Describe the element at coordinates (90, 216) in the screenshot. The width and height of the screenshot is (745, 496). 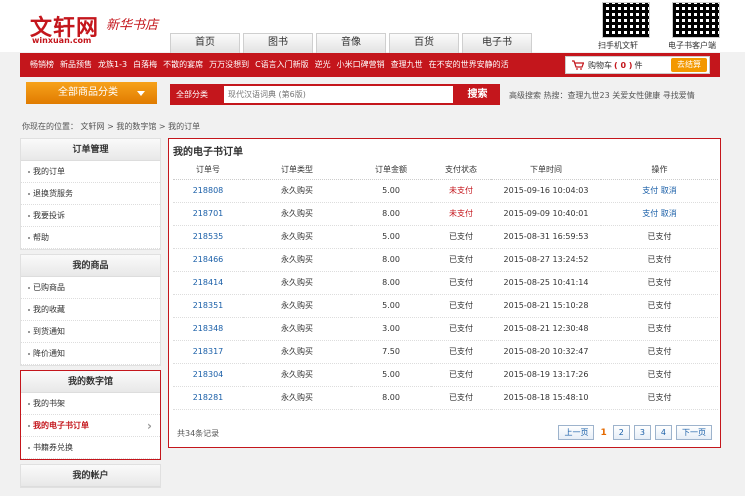
I see `sidebar-item-complaint: 我要投诉` at that location.